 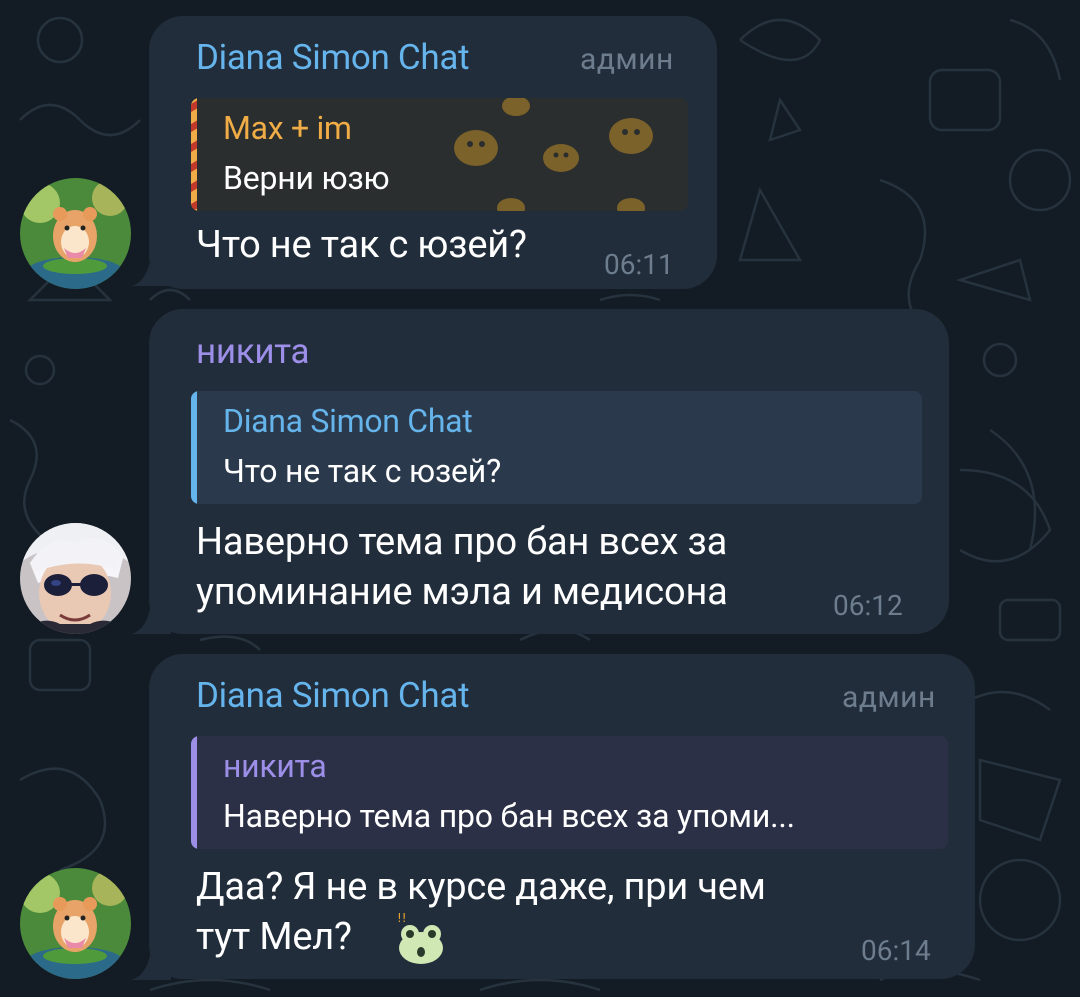 What do you see at coordinates (420, 938) in the screenshot?
I see `frog-shocked-emoji: !!` at bounding box center [420, 938].